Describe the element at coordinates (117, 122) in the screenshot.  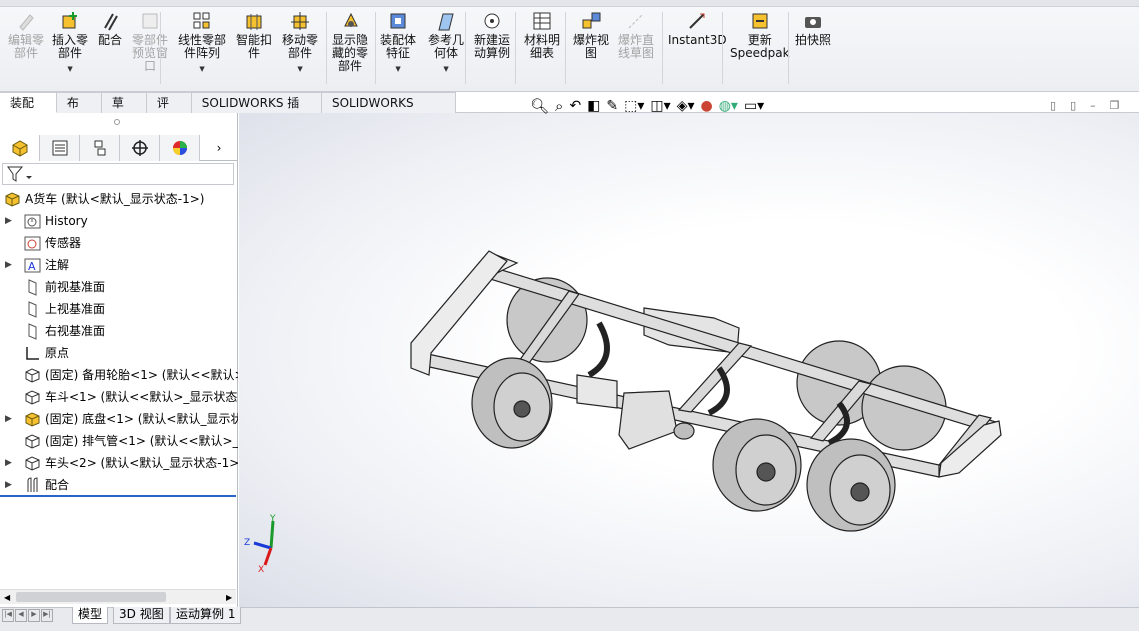
I see `panel-grip` at that location.